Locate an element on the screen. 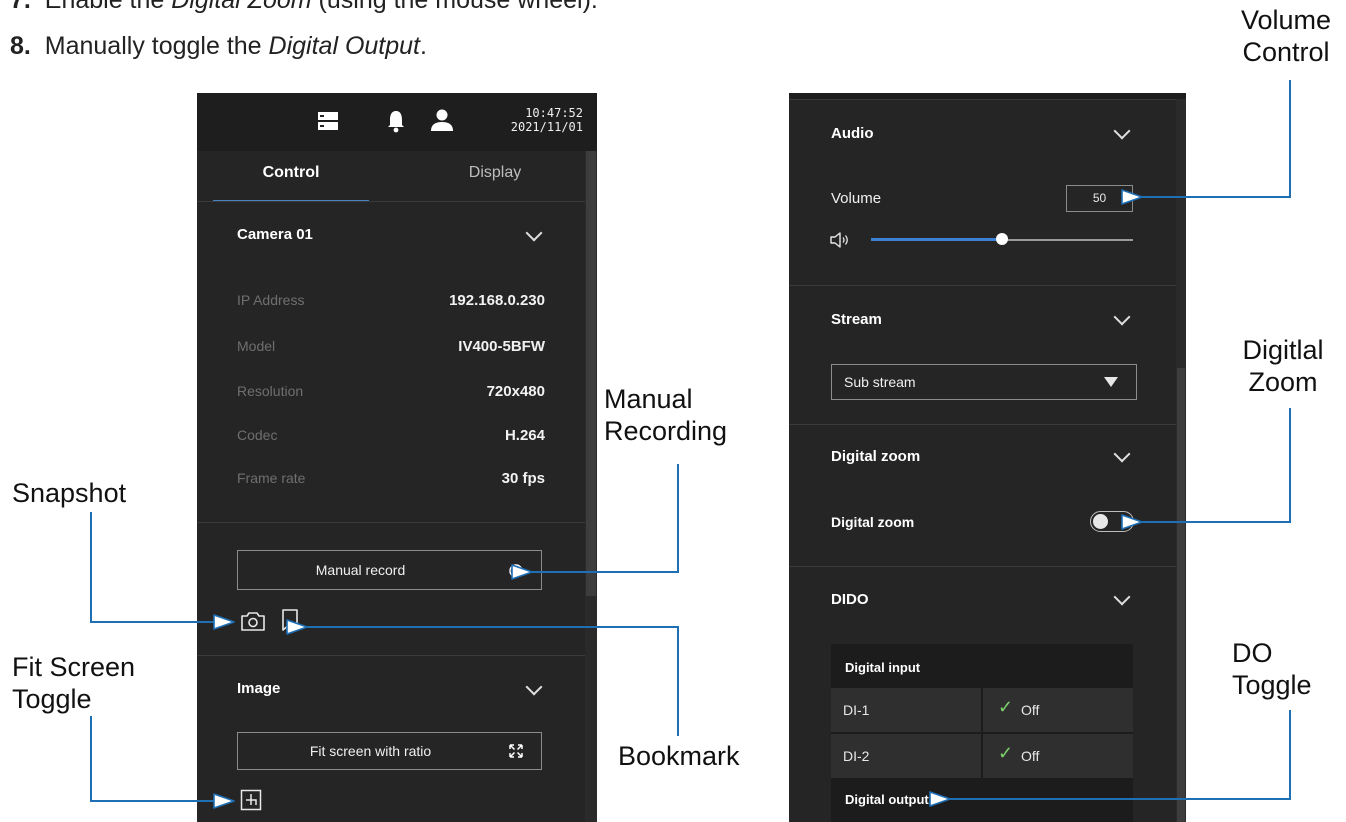 Image resolution: width=1346 pixels, height=822 pixels. tab-divider is located at coordinates (391, 201).